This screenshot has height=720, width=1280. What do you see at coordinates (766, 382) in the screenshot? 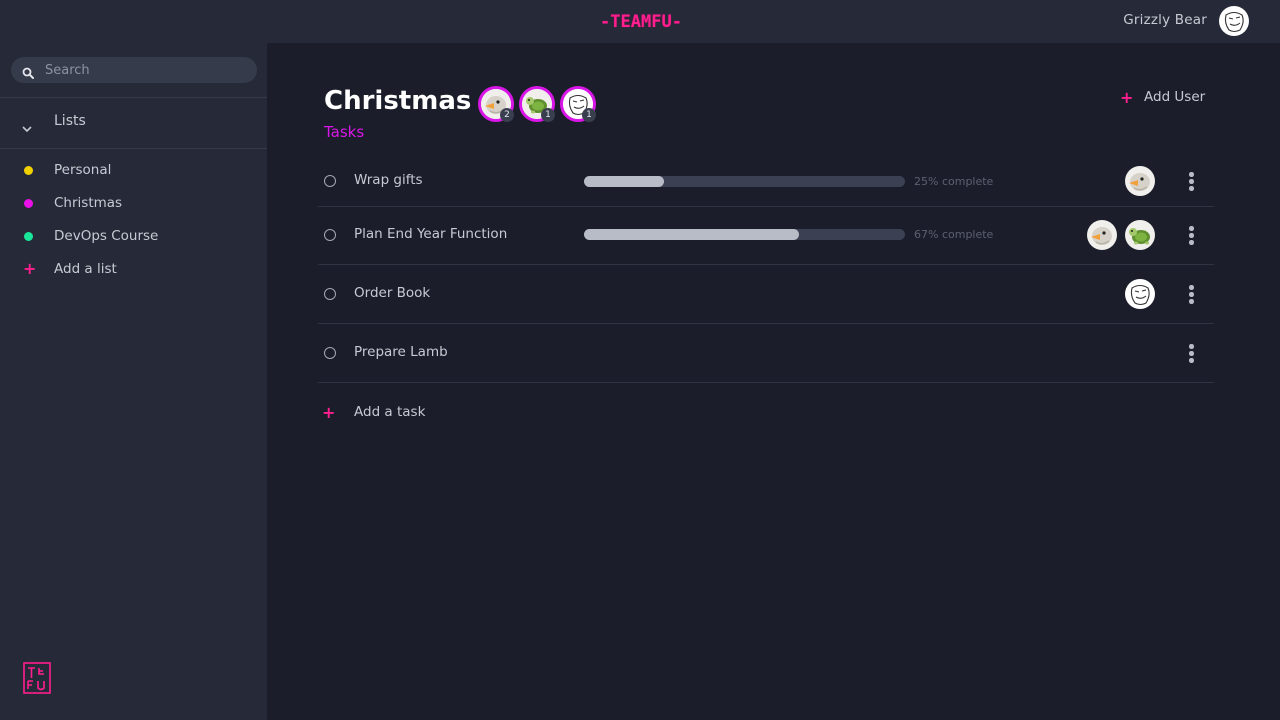
I see `row-divider` at bounding box center [766, 382].